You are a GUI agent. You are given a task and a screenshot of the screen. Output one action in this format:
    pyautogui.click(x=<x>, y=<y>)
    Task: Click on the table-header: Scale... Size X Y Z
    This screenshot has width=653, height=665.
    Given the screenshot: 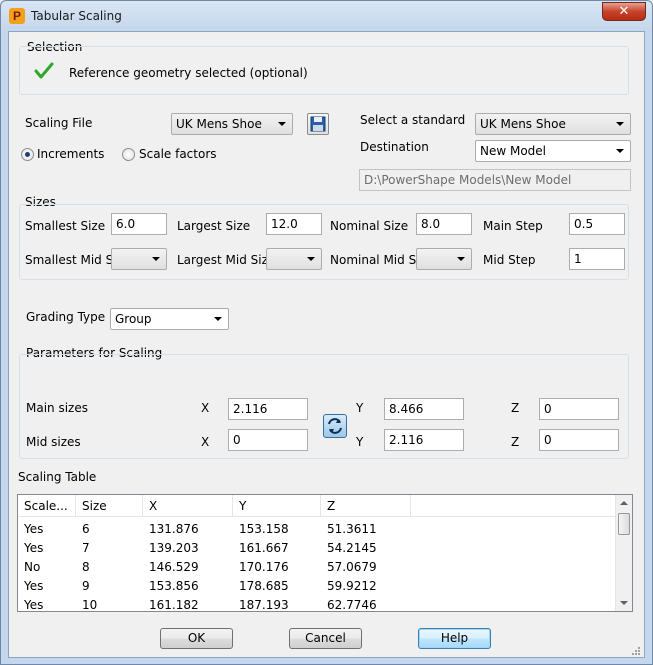 What is the action you would take?
    pyautogui.click(x=318, y=506)
    